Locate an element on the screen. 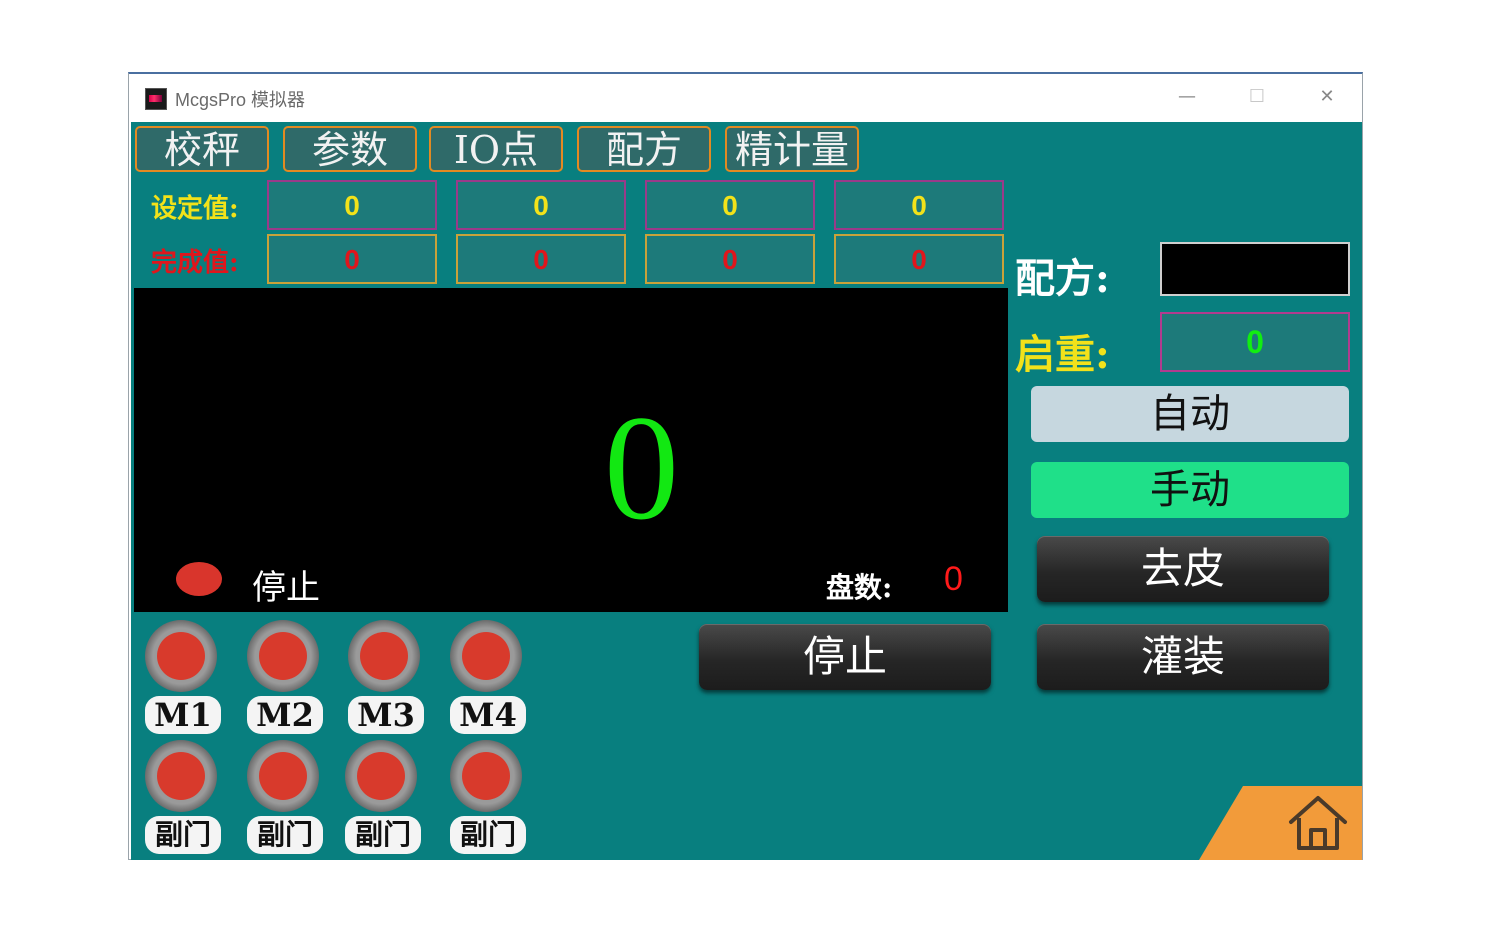 Image resolution: width=1490 pixels, height=932 pixels. tab-fine-metering: 精计量 is located at coordinates (792, 149).